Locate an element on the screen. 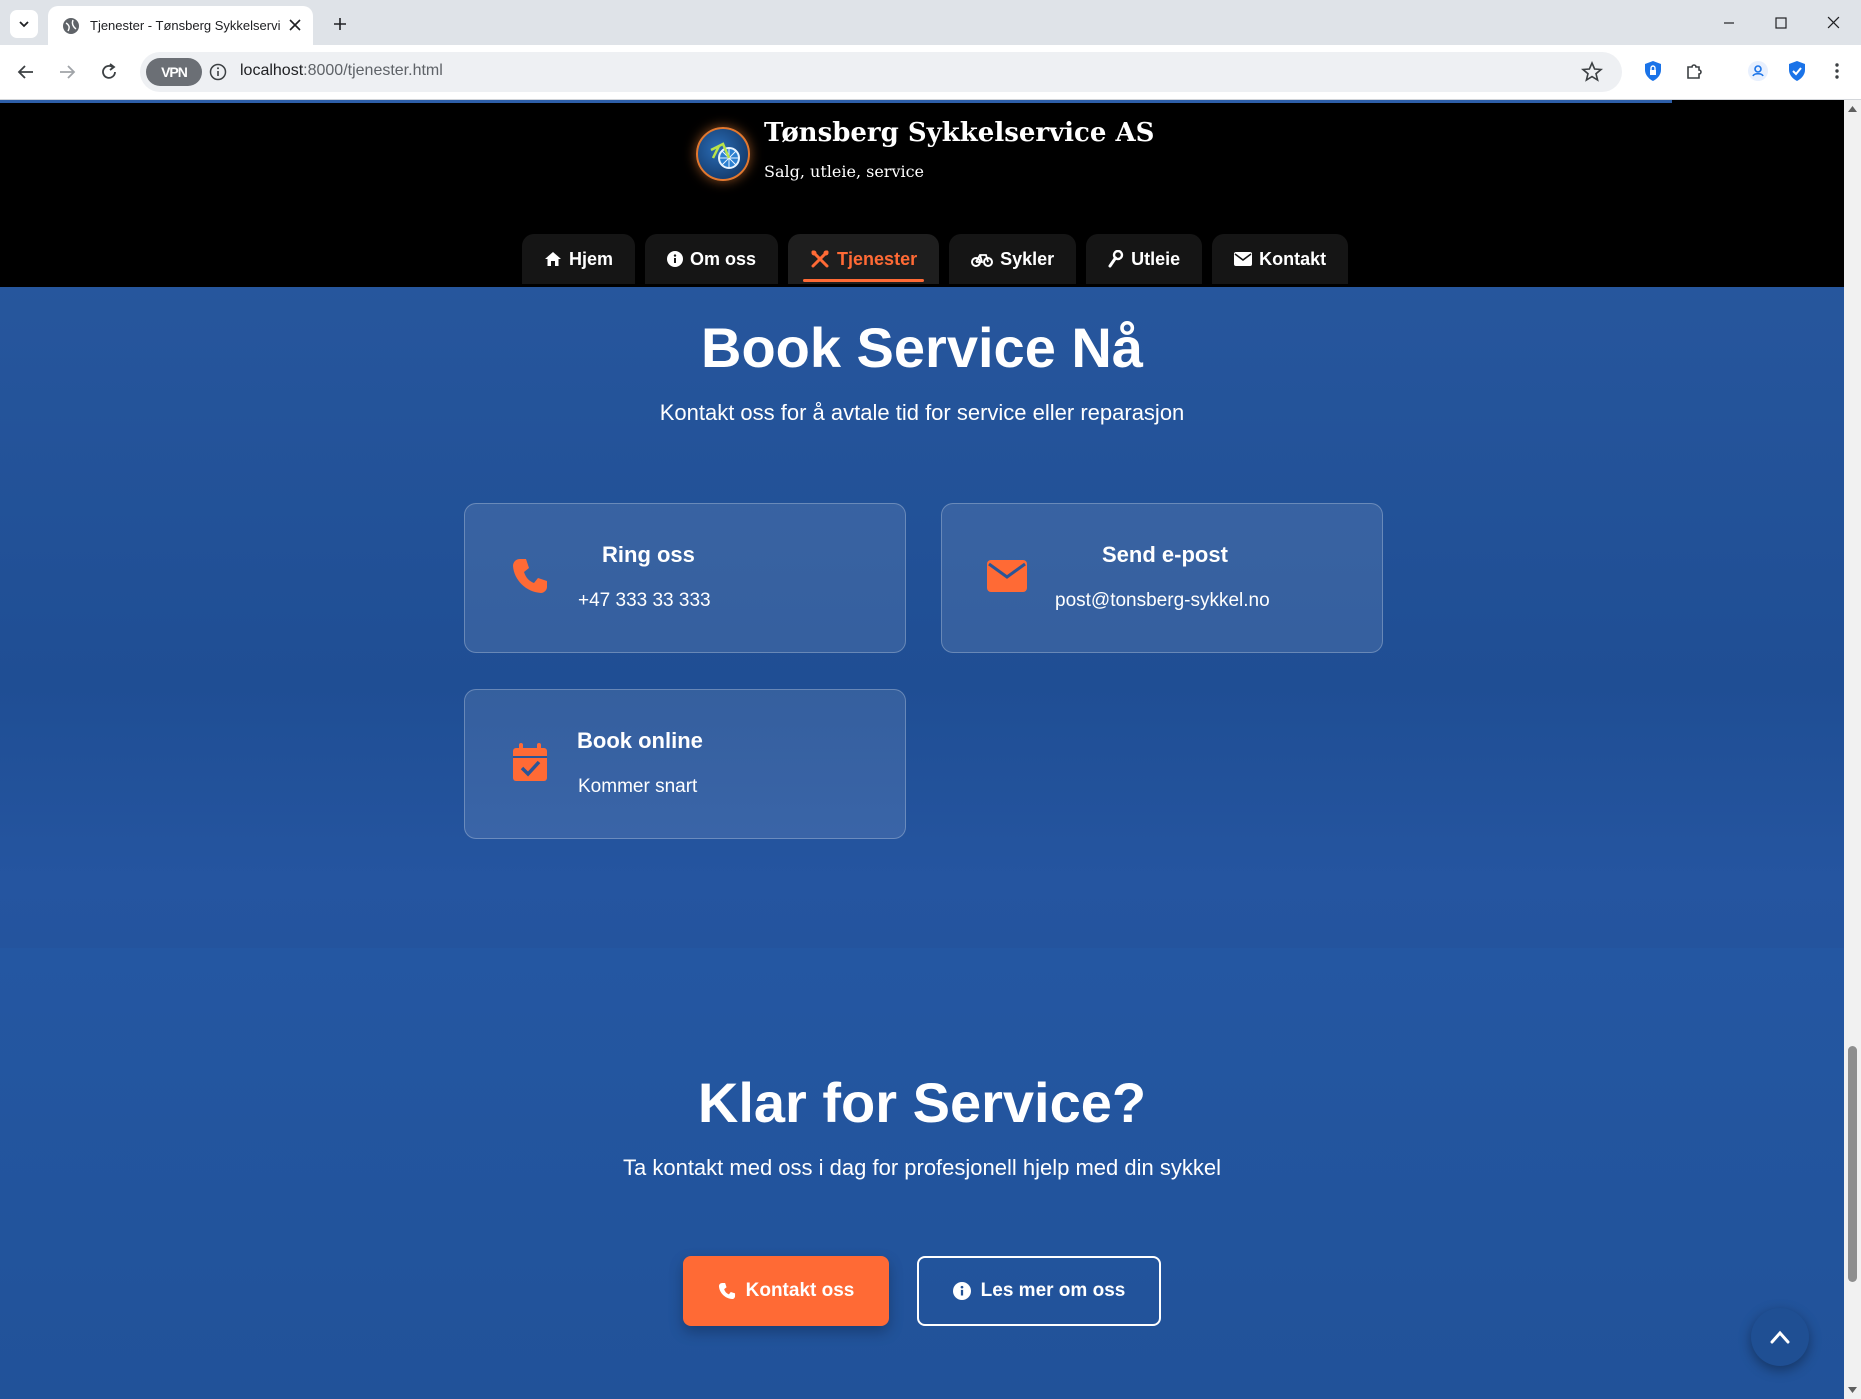  page-scrollbar is located at coordinates (1852, 749).